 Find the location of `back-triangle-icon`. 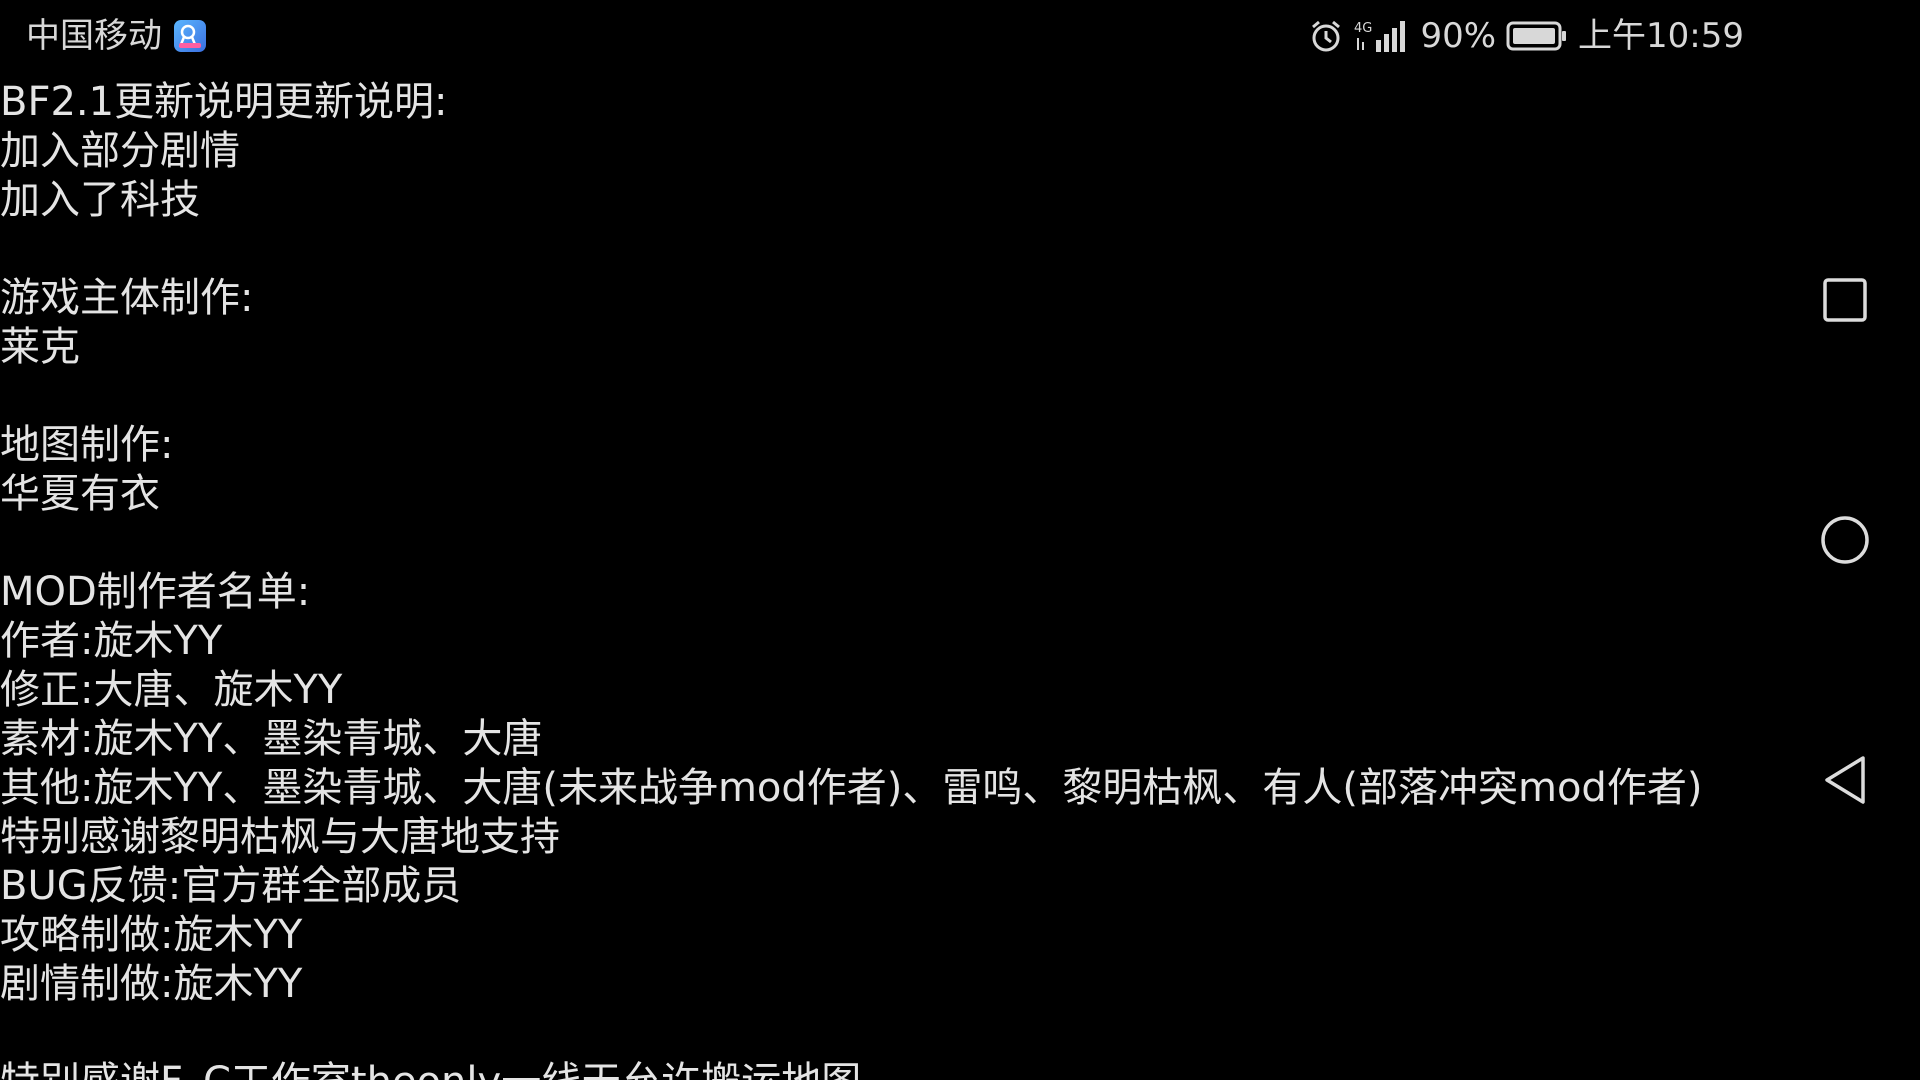

back-triangle-icon is located at coordinates (1845, 780).